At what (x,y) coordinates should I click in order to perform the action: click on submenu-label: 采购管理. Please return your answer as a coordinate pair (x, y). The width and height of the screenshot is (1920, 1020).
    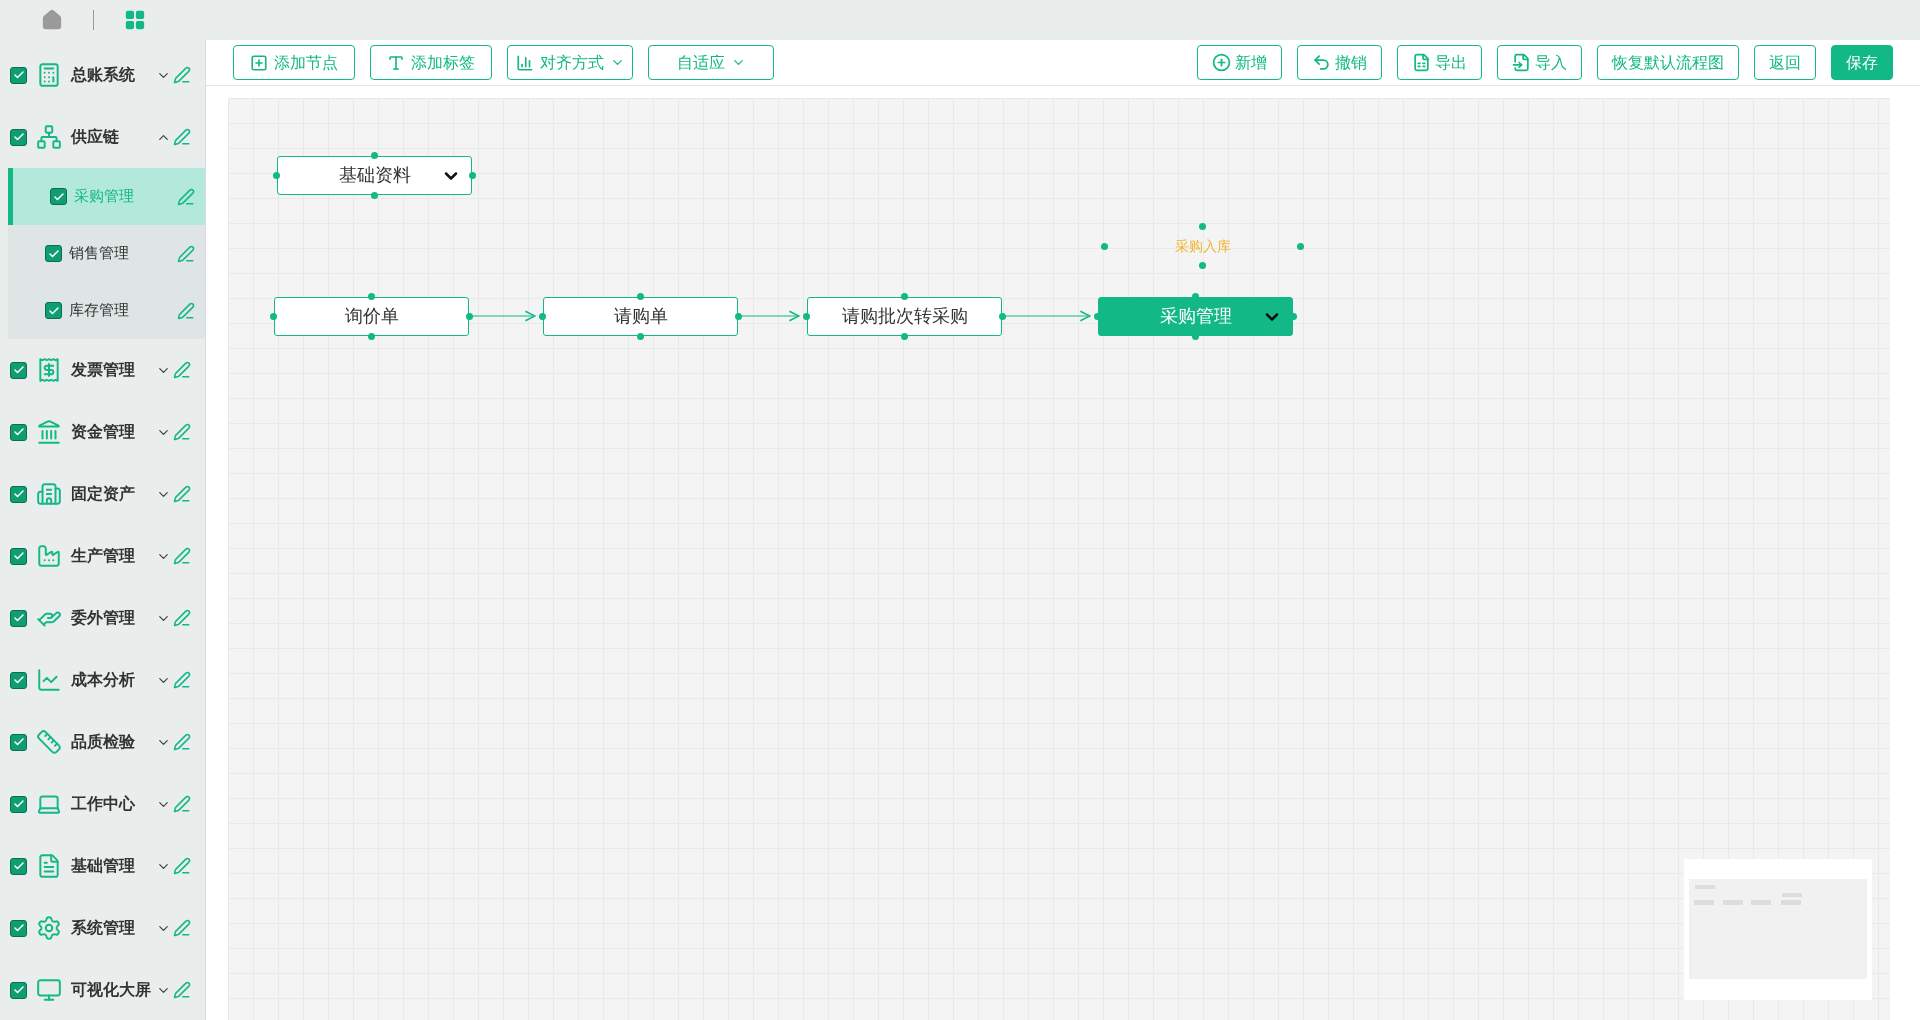
    Looking at the image, I should click on (104, 196).